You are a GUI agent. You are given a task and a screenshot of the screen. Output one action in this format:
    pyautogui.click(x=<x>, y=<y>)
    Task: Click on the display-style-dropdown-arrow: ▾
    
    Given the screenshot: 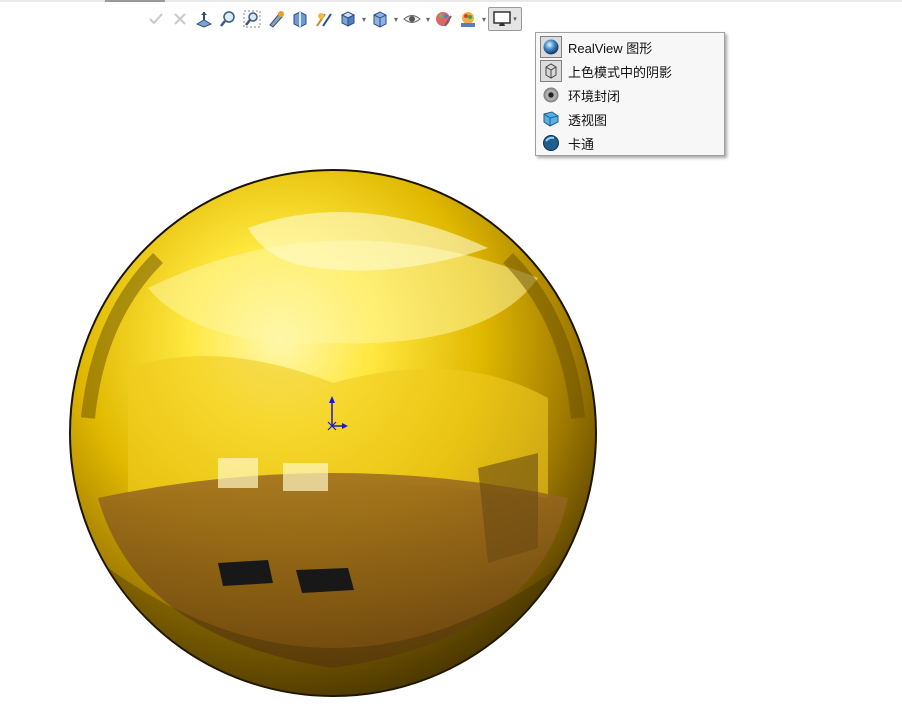 What is the action you would take?
    pyautogui.click(x=396, y=19)
    